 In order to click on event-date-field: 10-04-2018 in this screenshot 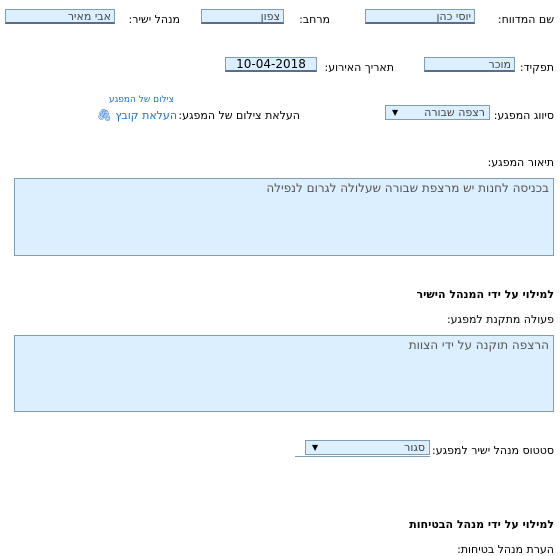, I will do `click(271, 64)`.